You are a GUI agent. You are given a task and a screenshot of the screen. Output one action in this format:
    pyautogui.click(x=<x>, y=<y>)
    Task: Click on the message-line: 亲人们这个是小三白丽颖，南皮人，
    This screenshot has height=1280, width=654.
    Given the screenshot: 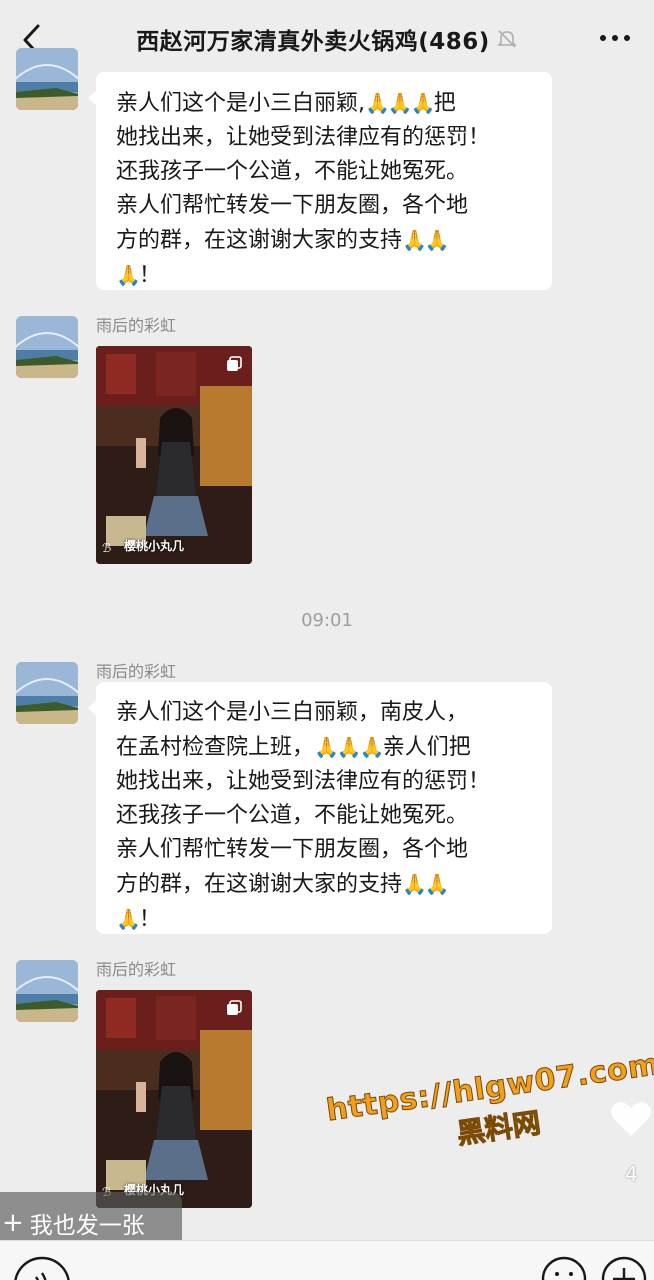 What is the action you would take?
    pyautogui.click(x=292, y=712)
    